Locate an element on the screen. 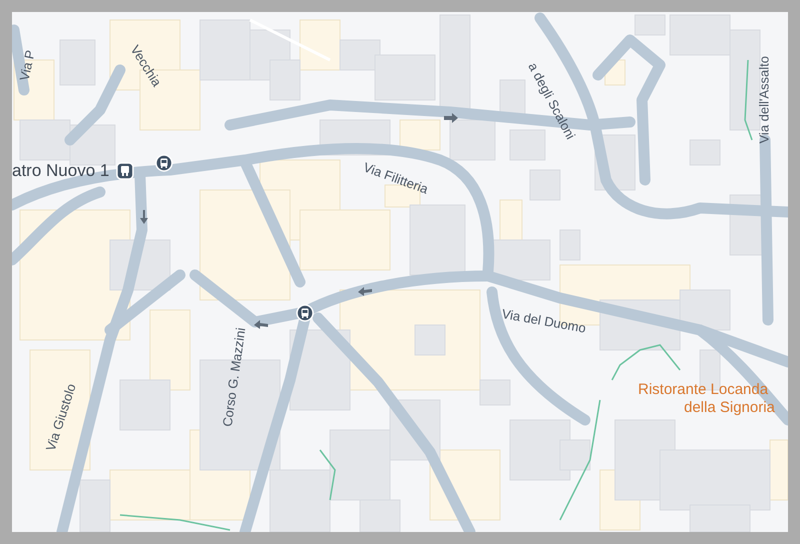 The height and width of the screenshot is (544, 800). street-label: Via dell'Assalto is located at coordinates (764, 100).